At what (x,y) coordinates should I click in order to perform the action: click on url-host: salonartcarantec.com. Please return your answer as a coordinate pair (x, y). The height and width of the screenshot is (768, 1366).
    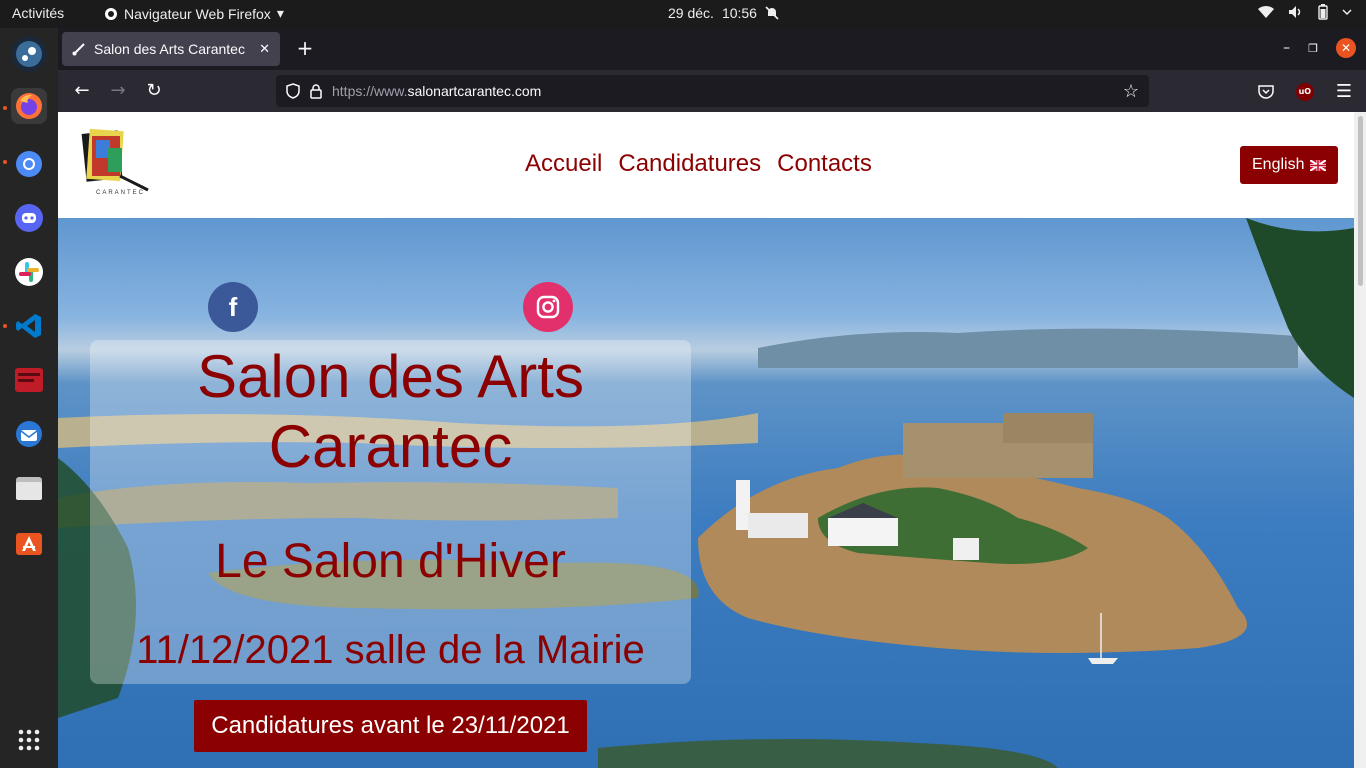
    Looking at the image, I should click on (474, 91).